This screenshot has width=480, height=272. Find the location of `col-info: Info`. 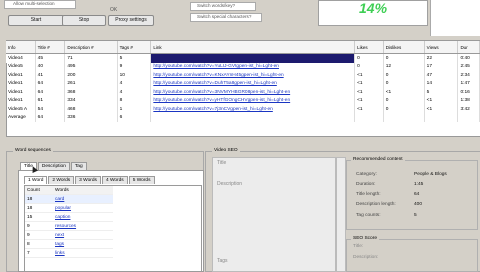

col-info: Info is located at coordinates (21, 47).